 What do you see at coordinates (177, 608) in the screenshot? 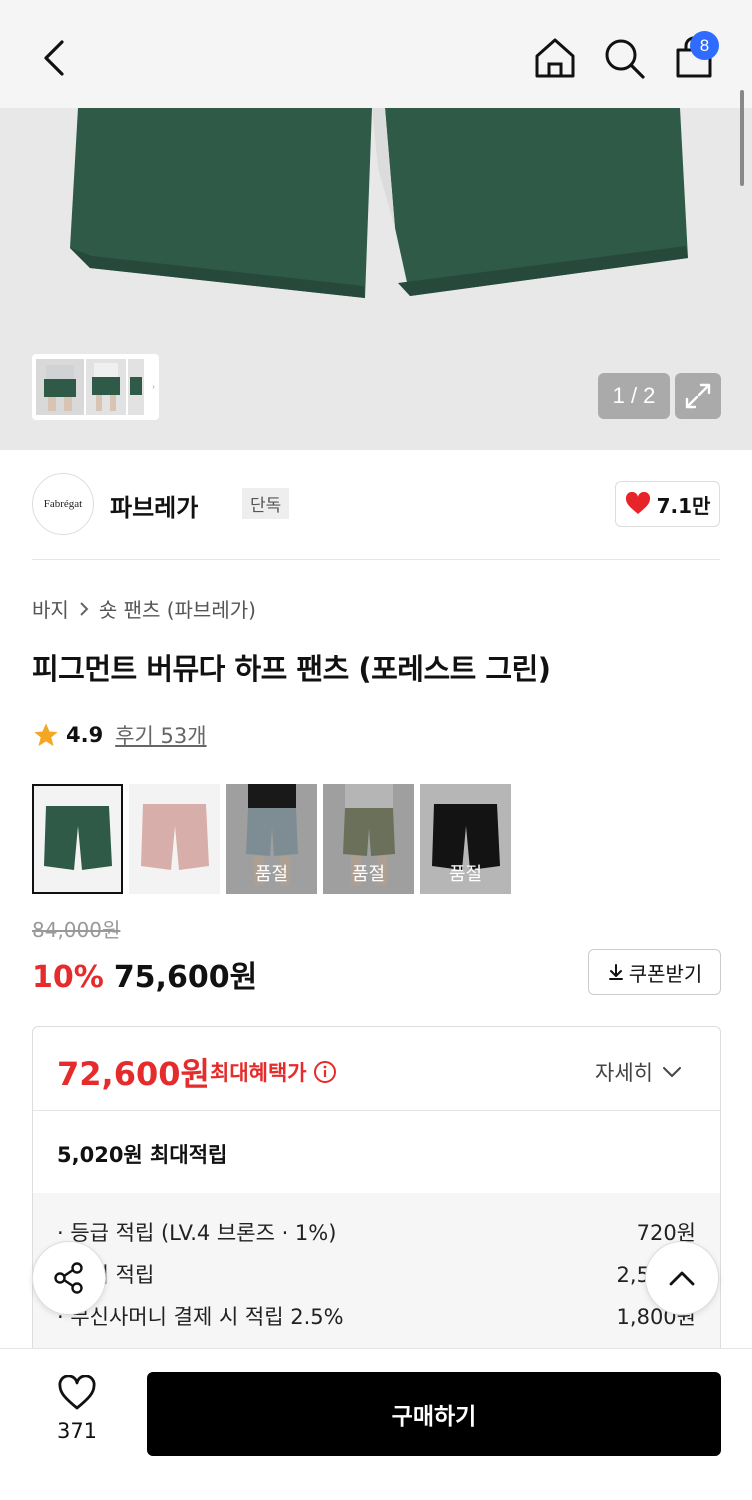
I see `breadcrumb-subcategory: 숏 팬츠 (파브레가)` at bounding box center [177, 608].